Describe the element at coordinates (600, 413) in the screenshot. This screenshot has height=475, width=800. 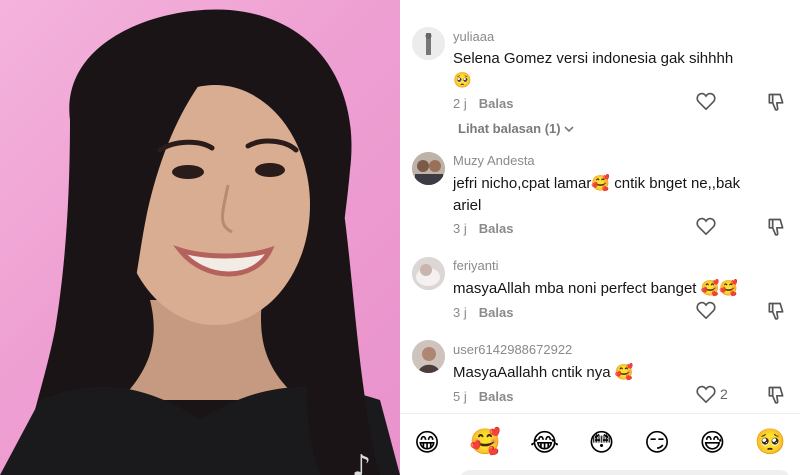
I see `divider` at that location.